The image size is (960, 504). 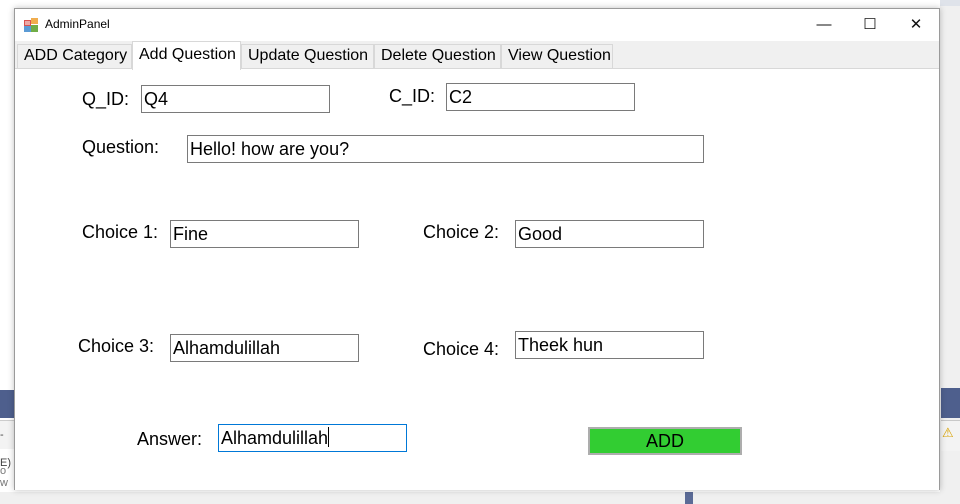 What do you see at coordinates (412, 96) in the screenshot?
I see `c-id-label: C_ID:` at bounding box center [412, 96].